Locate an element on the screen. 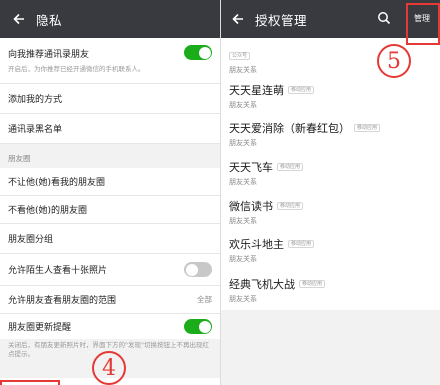 The image size is (440, 385). add-methods-row: 添加我的方式 is located at coordinates (110, 99).